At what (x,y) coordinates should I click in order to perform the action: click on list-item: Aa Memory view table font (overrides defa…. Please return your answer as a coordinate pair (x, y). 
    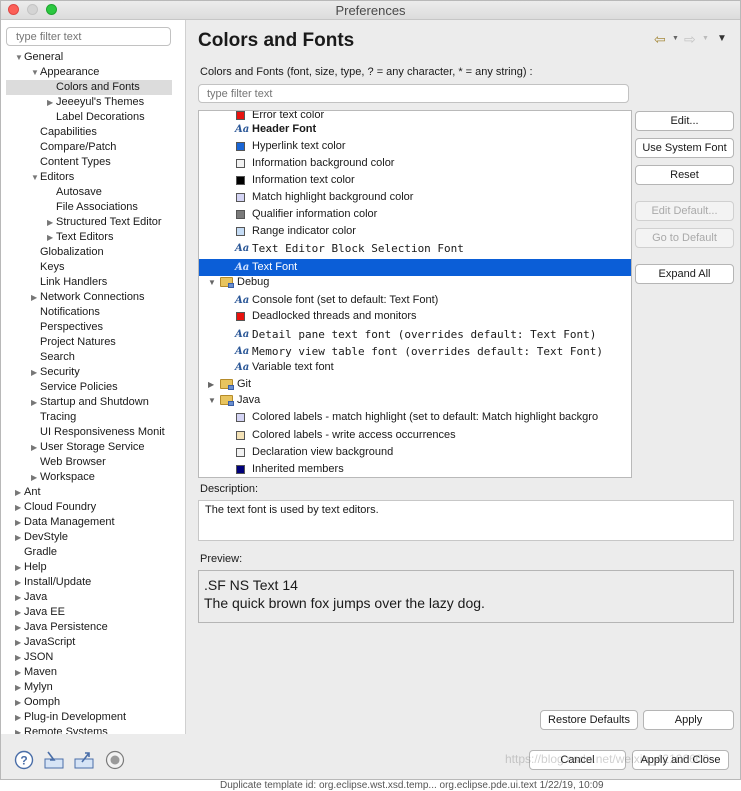
    Looking at the image, I should click on (415, 351).